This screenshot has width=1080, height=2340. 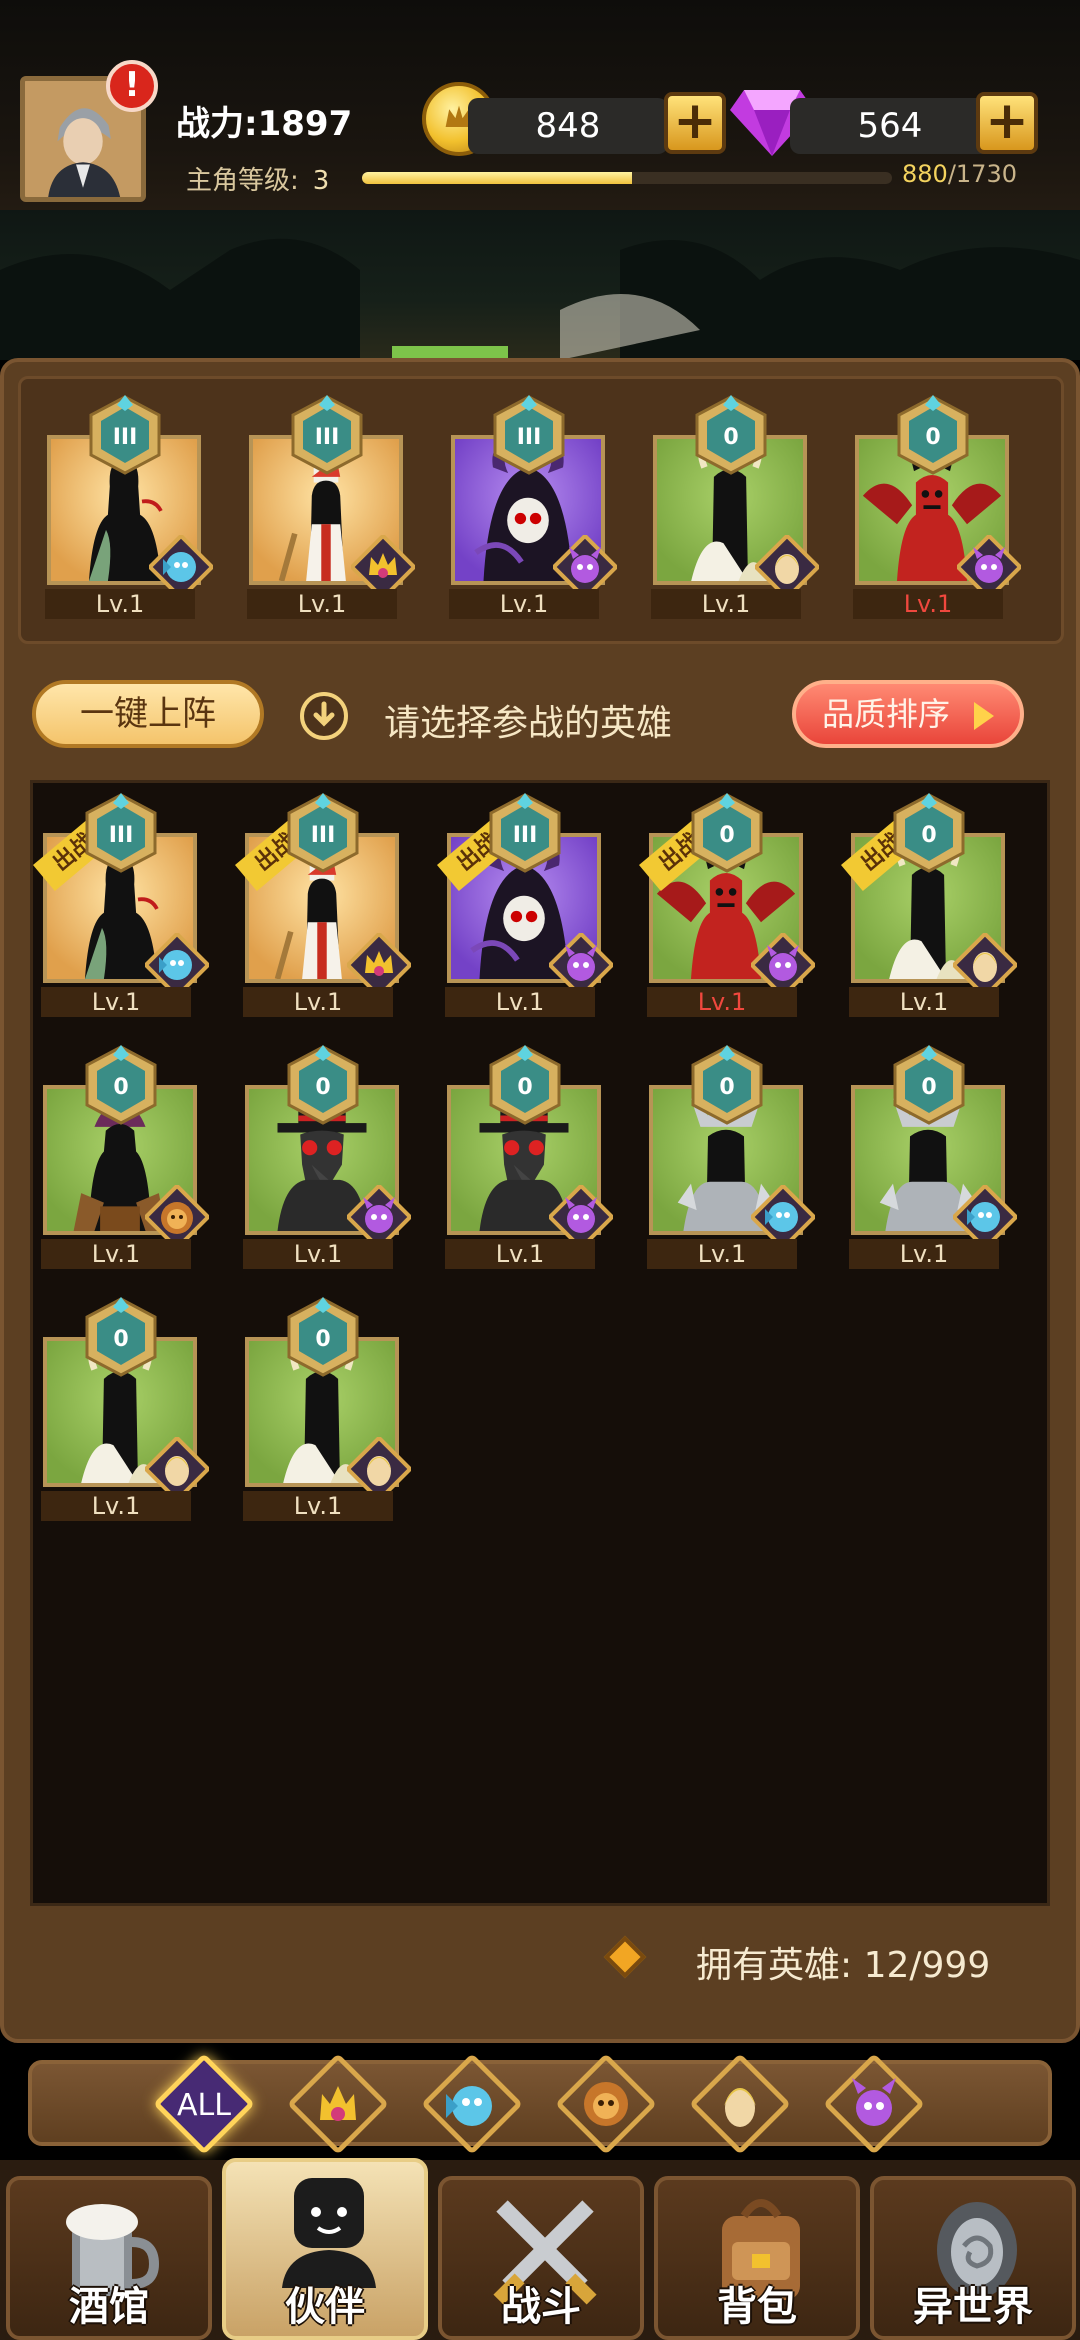 I want to click on filter-demon-faction, so click(x=874, y=2104).